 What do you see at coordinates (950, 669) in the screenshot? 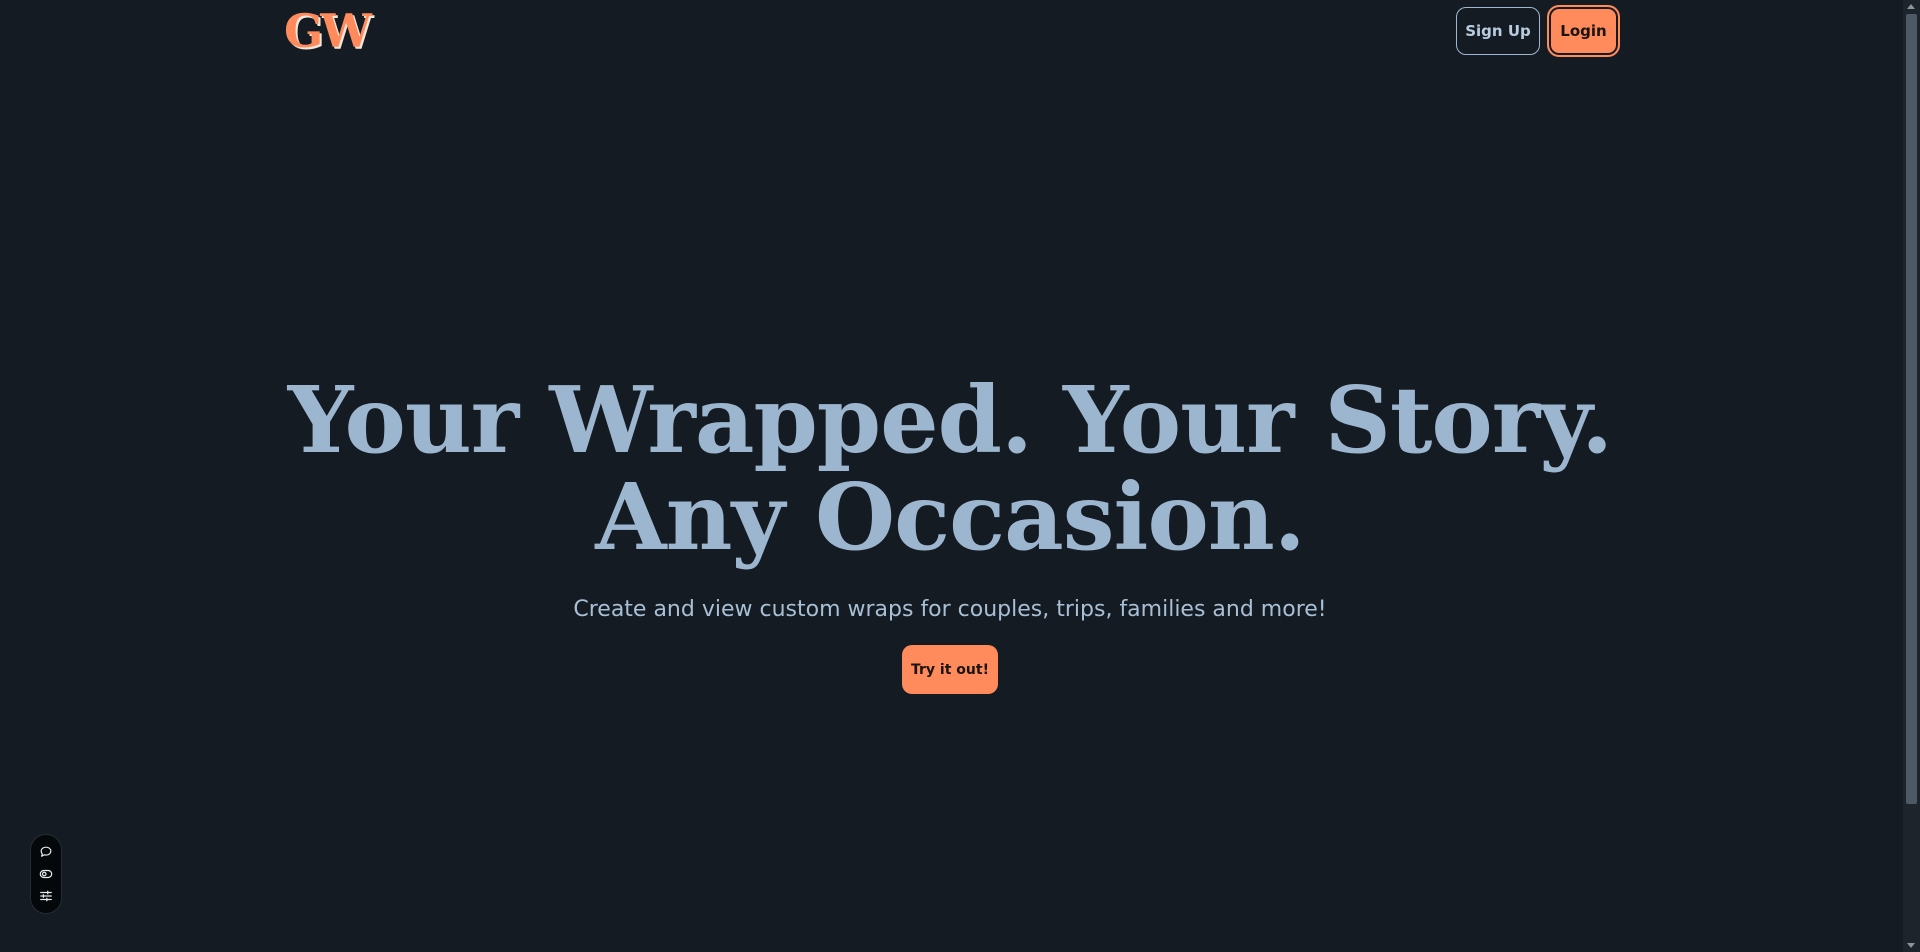
I see `try-it-out-button: Try it out!` at bounding box center [950, 669].